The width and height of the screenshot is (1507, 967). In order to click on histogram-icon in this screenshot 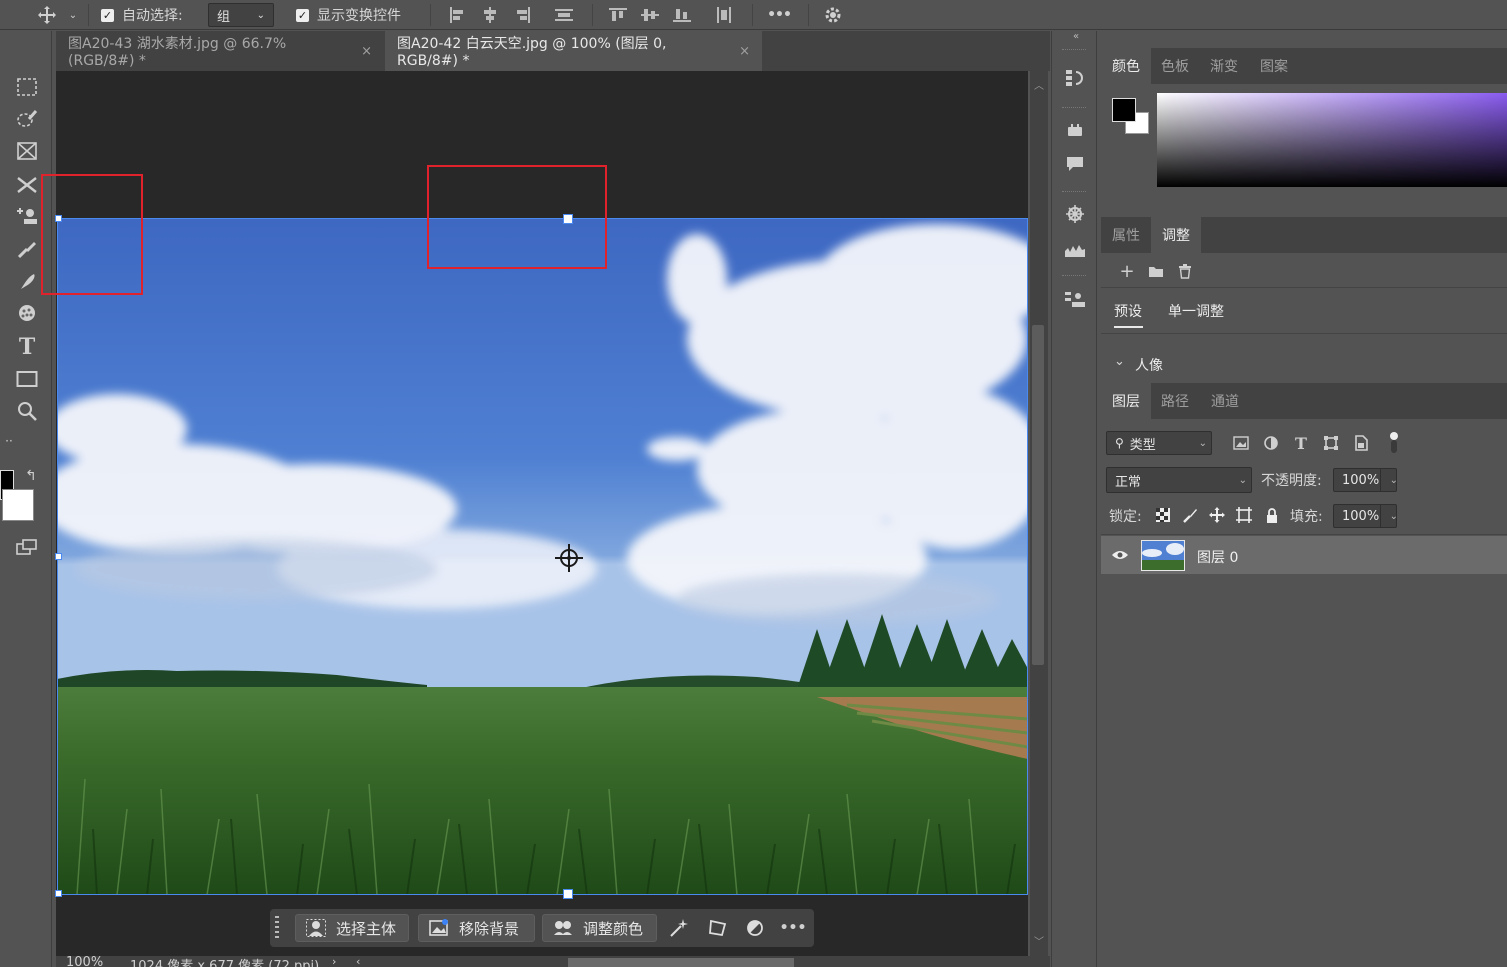, I will do `click(1075, 250)`.